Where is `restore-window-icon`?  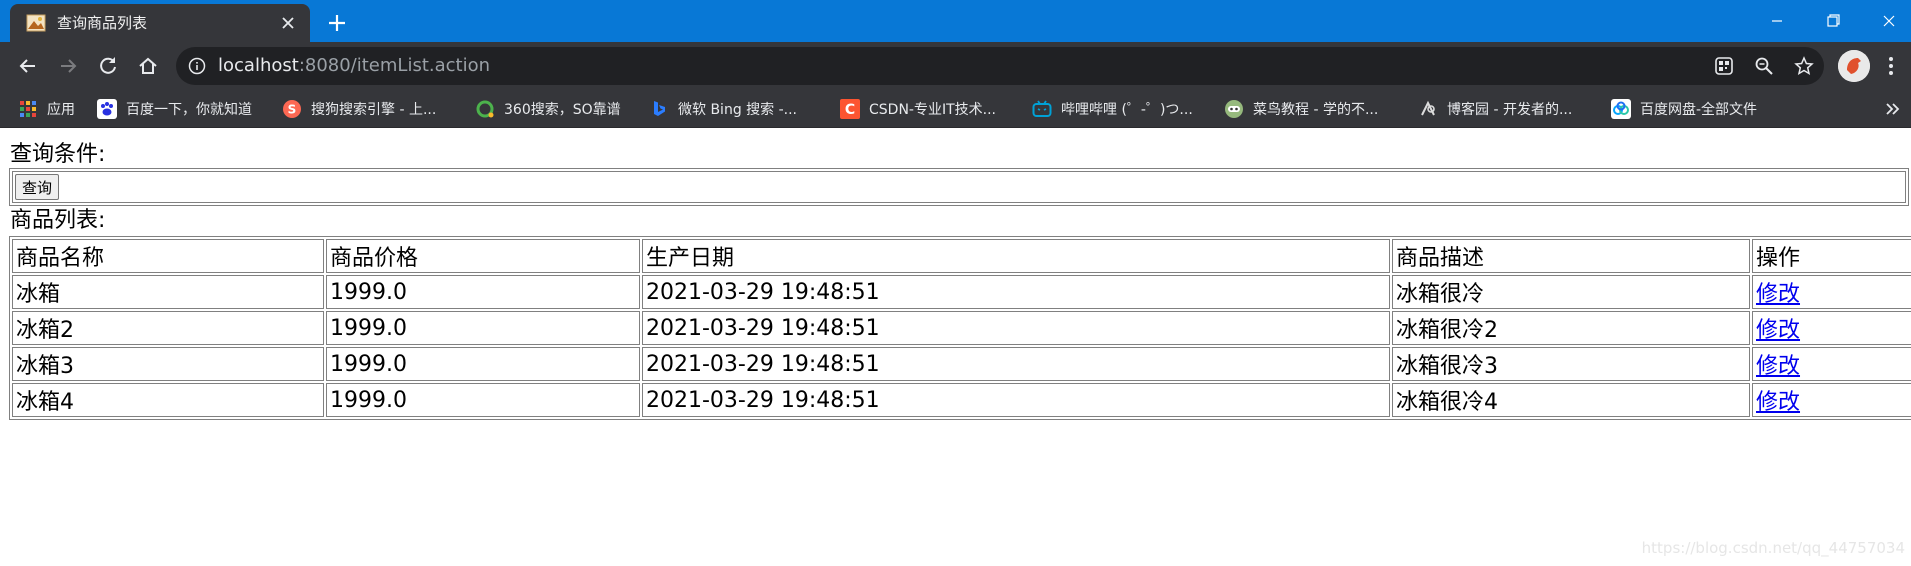
restore-window-icon is located at coordinates (1833, 21).